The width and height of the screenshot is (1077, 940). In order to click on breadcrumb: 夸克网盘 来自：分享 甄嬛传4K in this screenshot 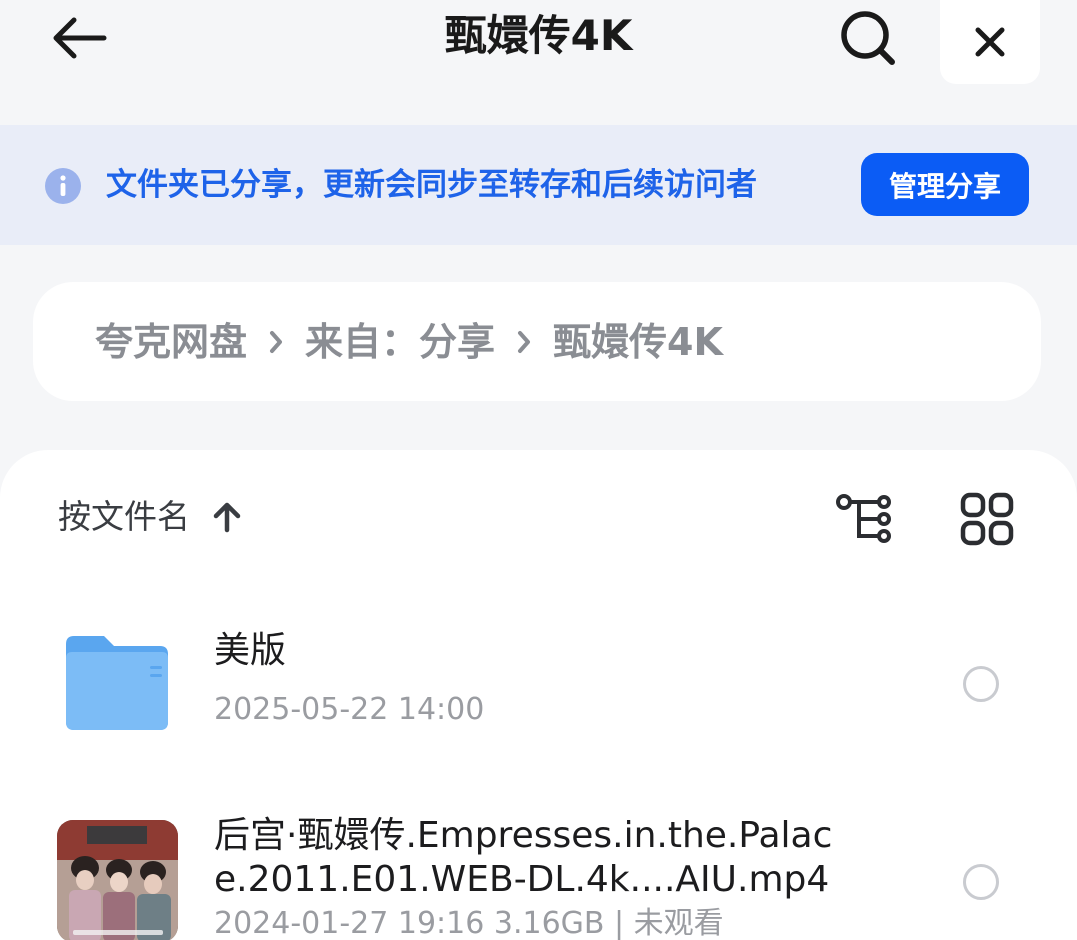, I will do `click(537, 341)`.